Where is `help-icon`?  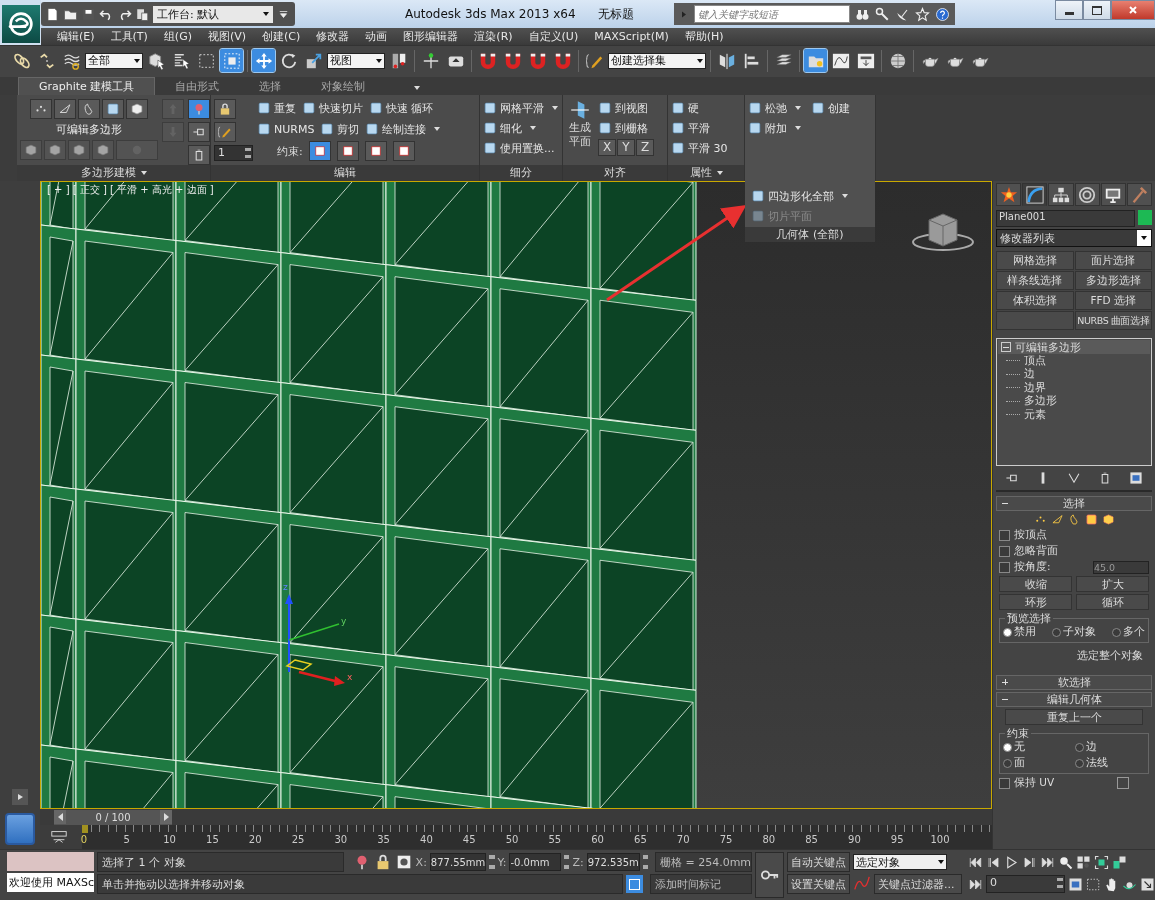 help-icon is located at coordinates (942, 14).